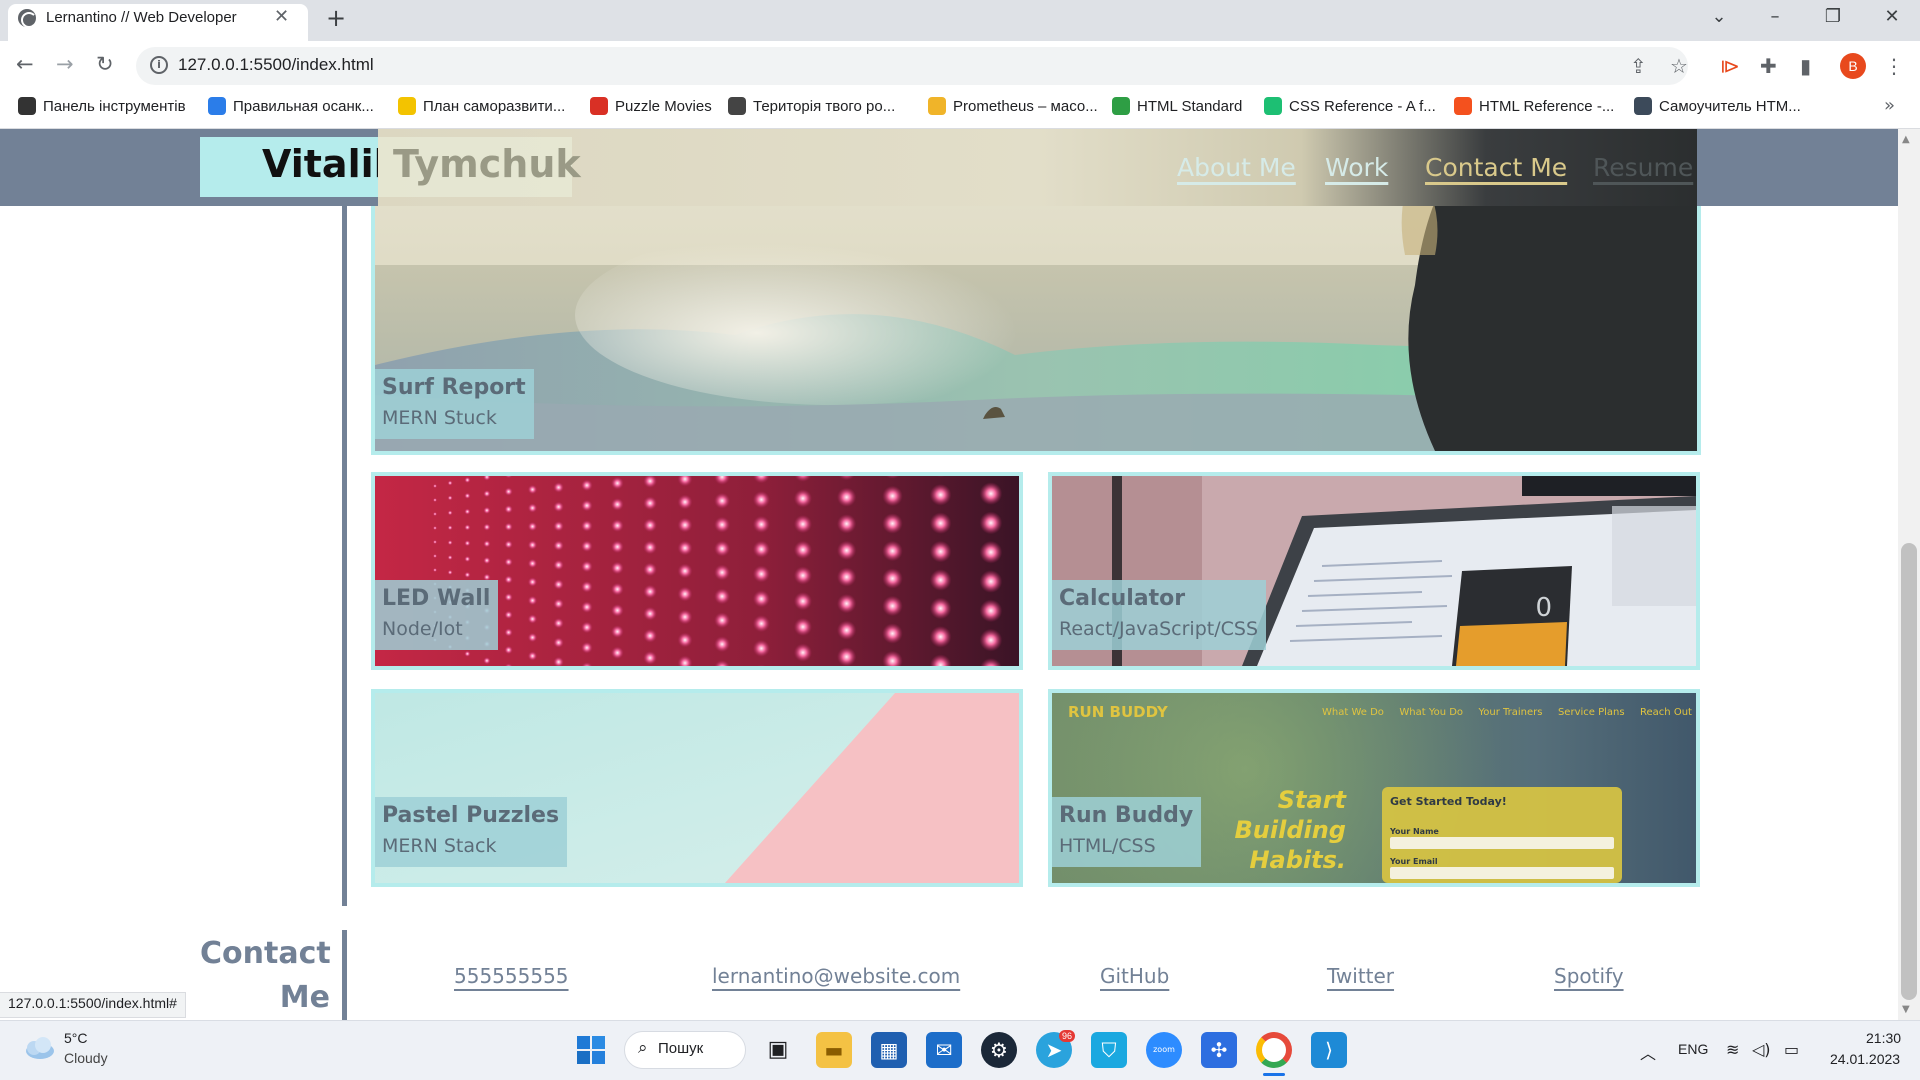  I want to click on project-subtitle: React/JavaScript/CSS, so click(1159, 629).